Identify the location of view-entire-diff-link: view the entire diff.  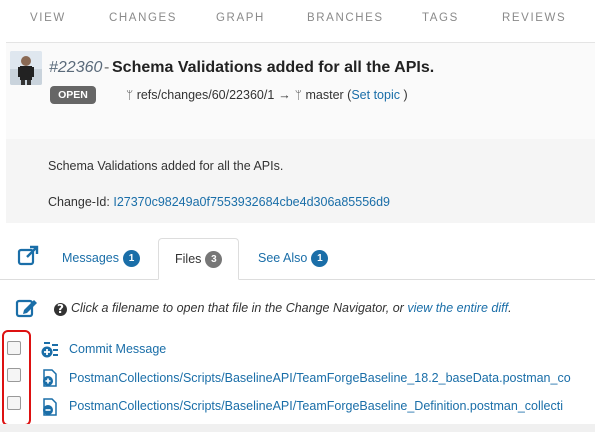
(457, 308).